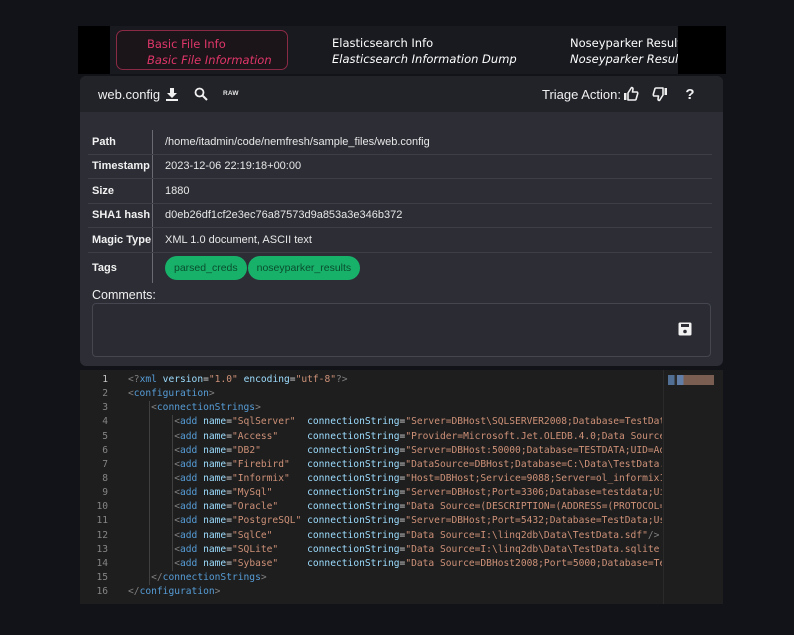 This screenshot has width=794, height=635. I want to click on tab-noseyparker-results: Noseyparker Results Noseyparker Results, so click(630, 50).